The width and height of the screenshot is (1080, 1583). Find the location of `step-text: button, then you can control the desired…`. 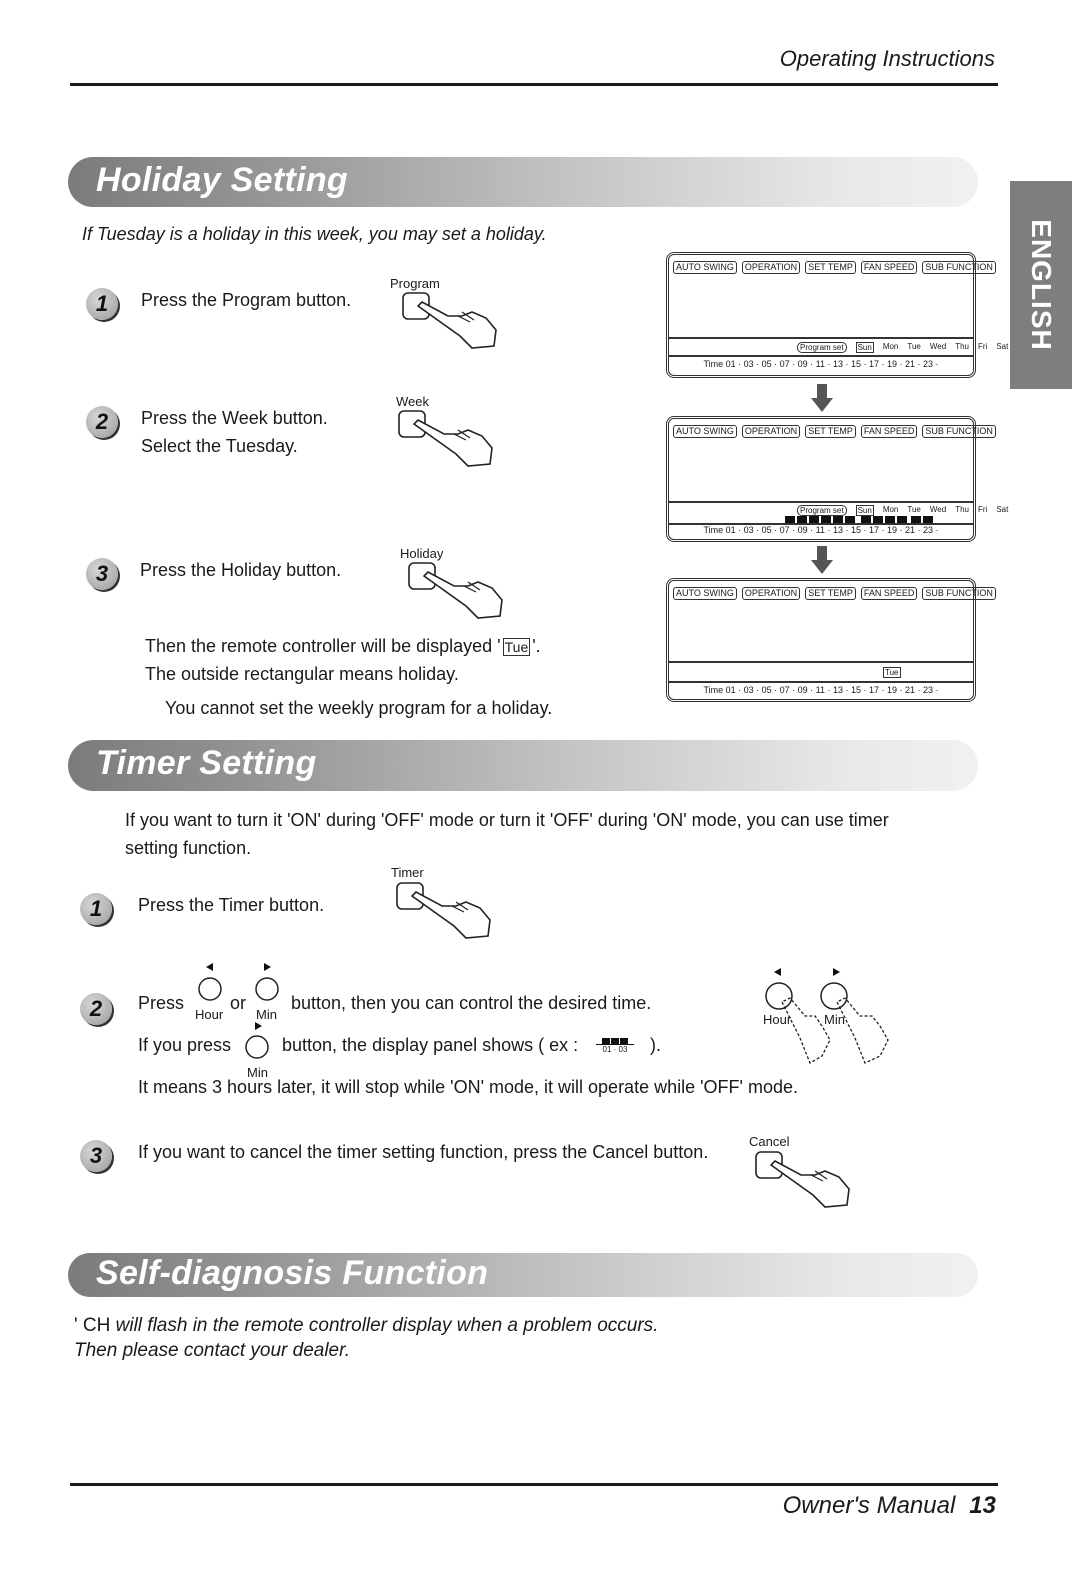

step-text: button, then you can control the desired… is located at coordinates (471, 1003).